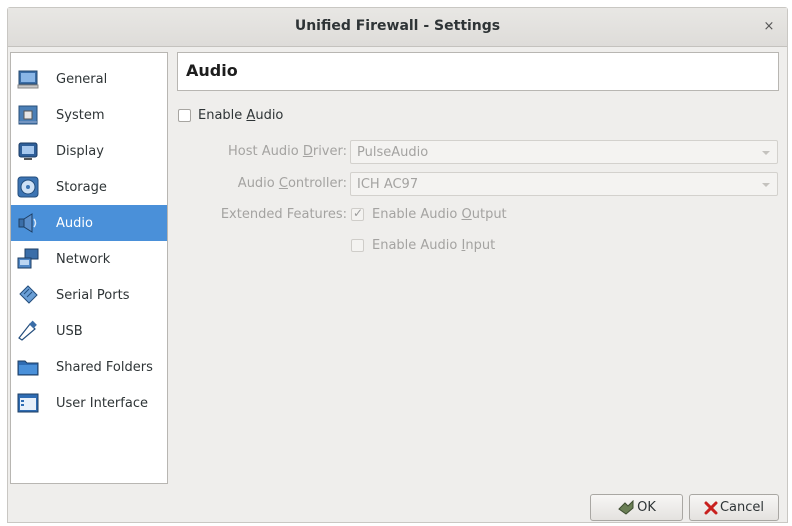 The width and height of the screenshot is (792, 526). Describe the element at coordinates (212, 70) in the screenshot. I see `page-title: Audio` at that location.